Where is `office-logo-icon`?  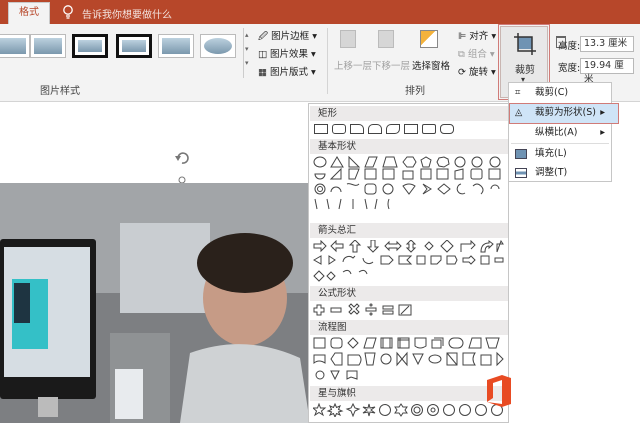 office-logo-icon is located at coordinates (499, 391).